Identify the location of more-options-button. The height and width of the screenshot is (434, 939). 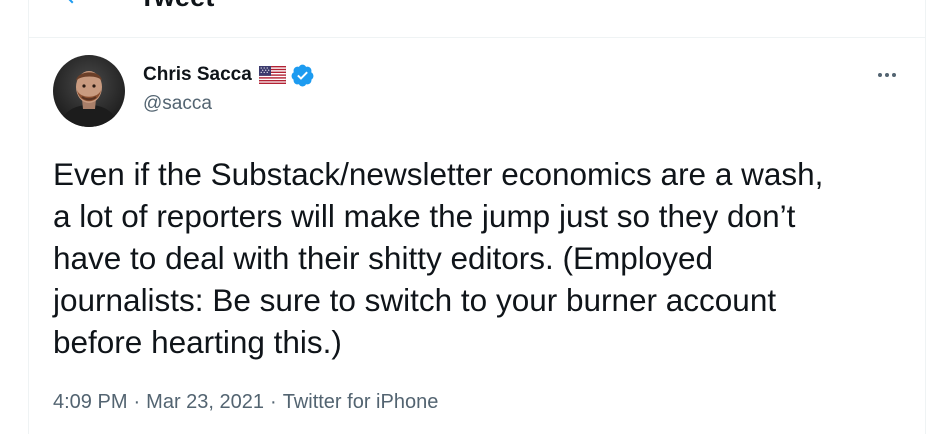
(887, 75).